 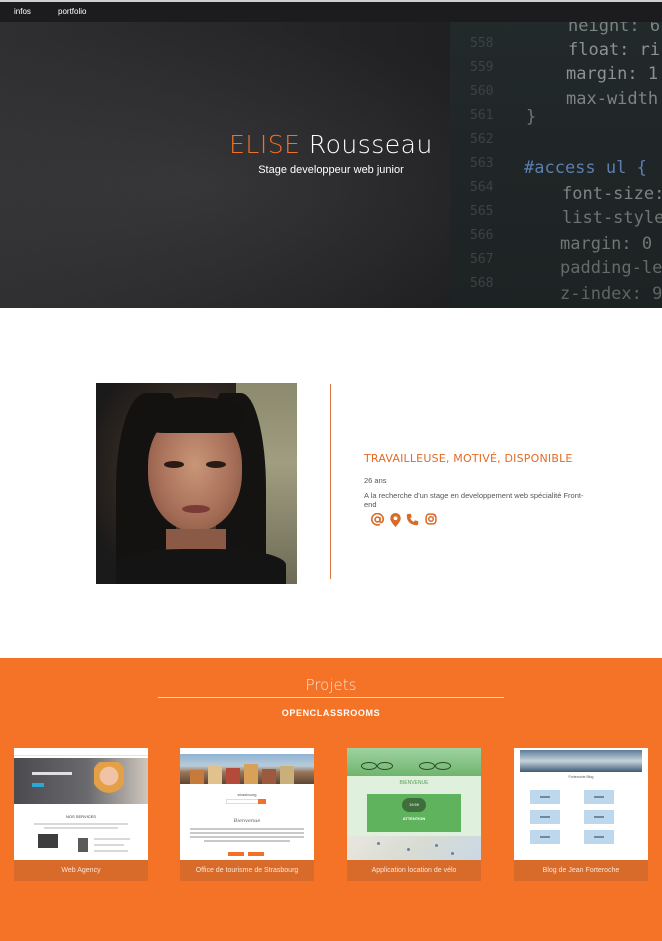 I want to click on code-line: margin: 0, so click(x=606, y=244).